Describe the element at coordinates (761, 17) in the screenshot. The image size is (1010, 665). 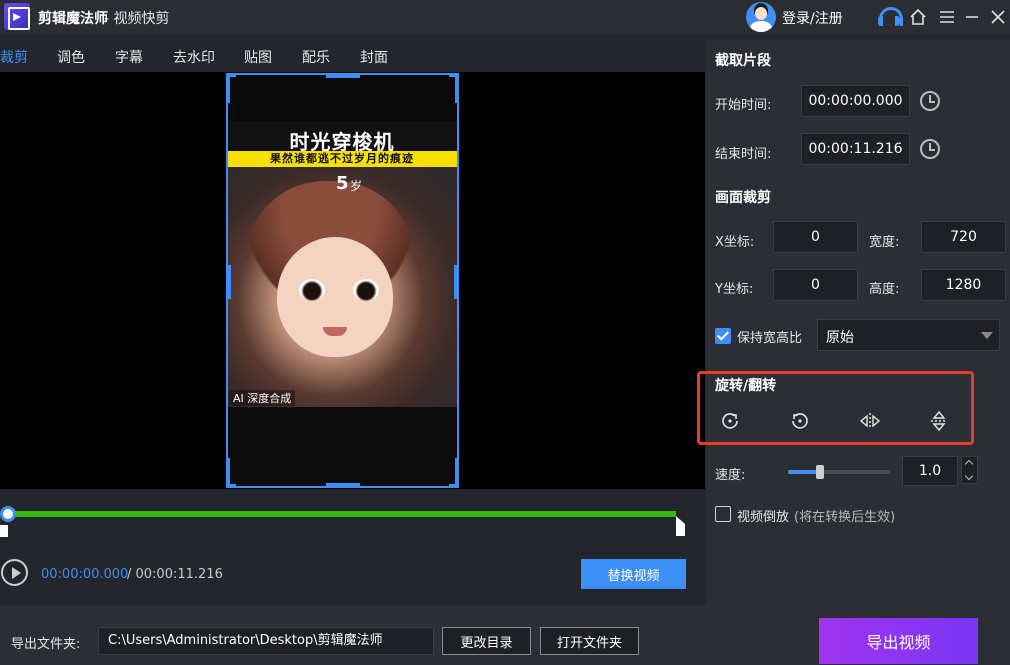
I see `user-avatar` at that location.